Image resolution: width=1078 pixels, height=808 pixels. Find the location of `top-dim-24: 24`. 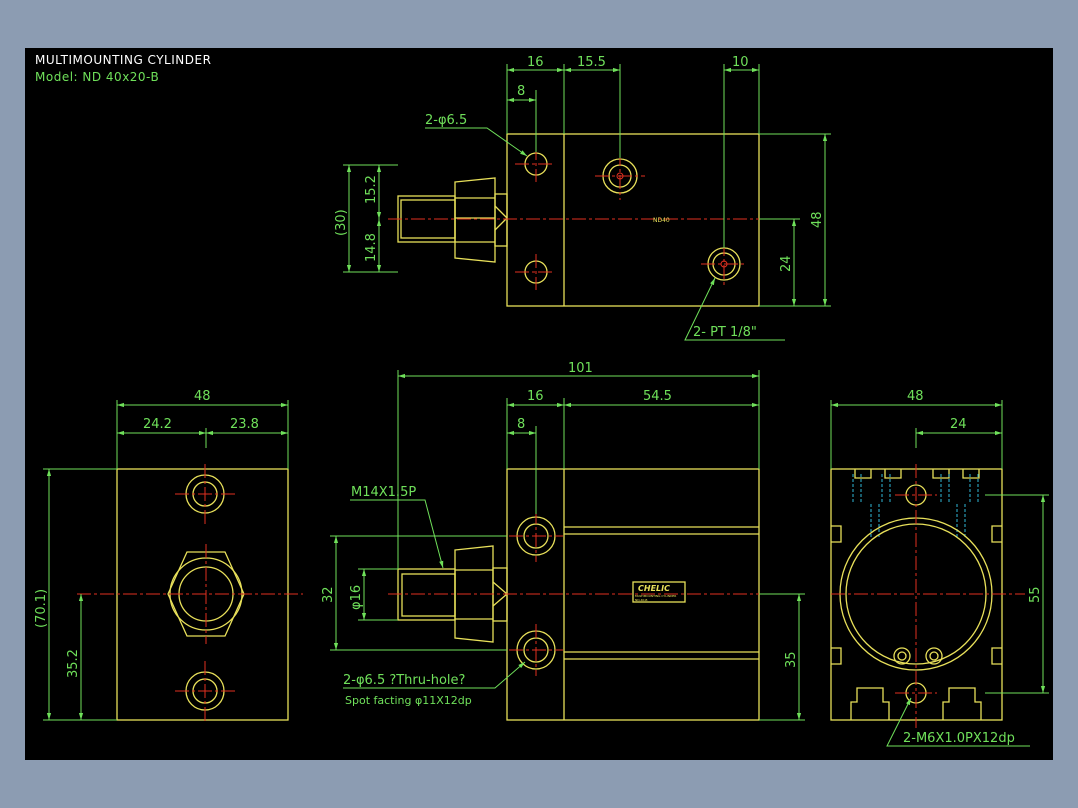

top-dim-24: 24 is located at coordinates (786, 263).